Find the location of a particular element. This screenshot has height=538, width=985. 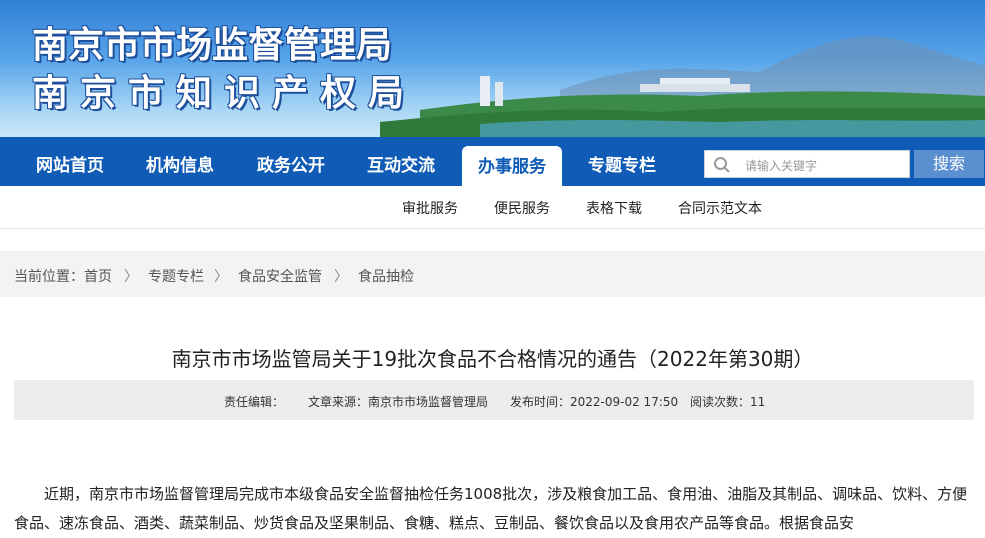

breadcrumb-home: 首页 is located at coordinates (98, 276).